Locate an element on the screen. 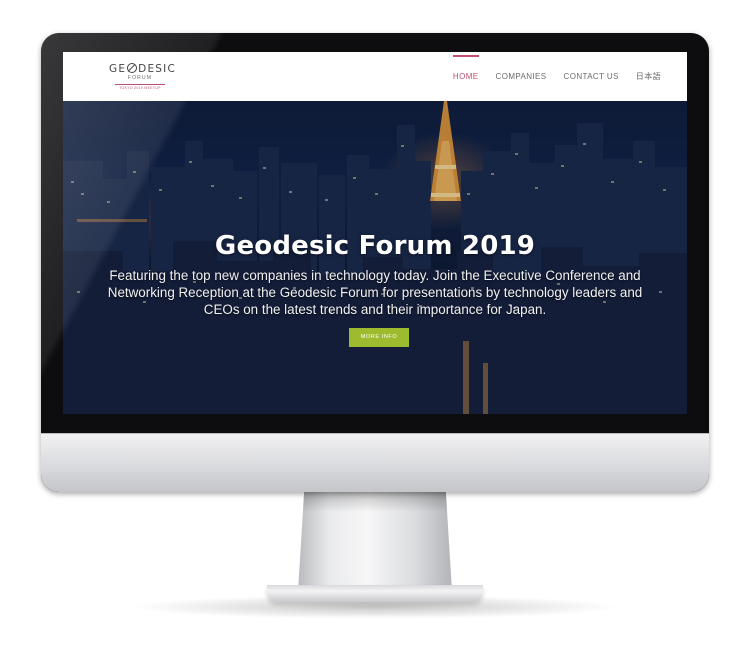  site-logo: GE DESIC FORUM TOKYO 2019 MEETUP is located at coordinates (142, 76).